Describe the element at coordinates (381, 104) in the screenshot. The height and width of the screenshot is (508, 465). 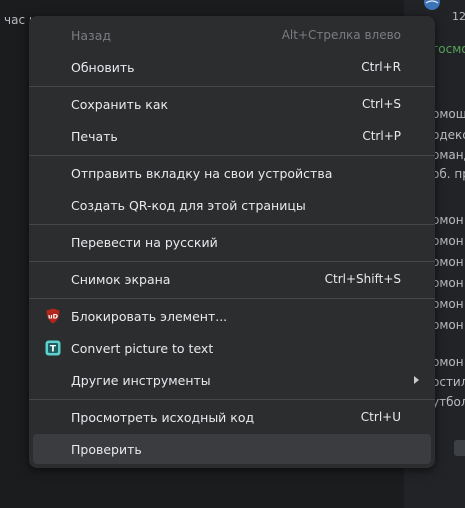
I see `menu-item-shortcut: Ctrl+S` at that location.